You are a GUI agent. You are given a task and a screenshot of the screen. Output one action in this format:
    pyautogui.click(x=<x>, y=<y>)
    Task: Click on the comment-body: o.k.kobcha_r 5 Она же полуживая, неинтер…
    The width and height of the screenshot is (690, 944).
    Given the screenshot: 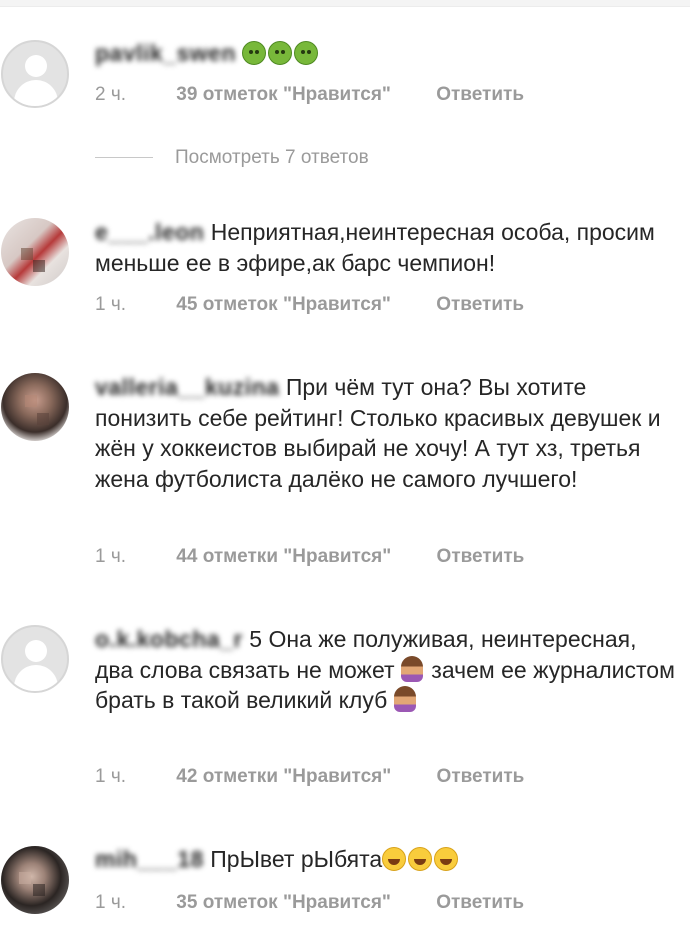 What is the action you would take?
    pyautogui.click(x=385, y=670)
    